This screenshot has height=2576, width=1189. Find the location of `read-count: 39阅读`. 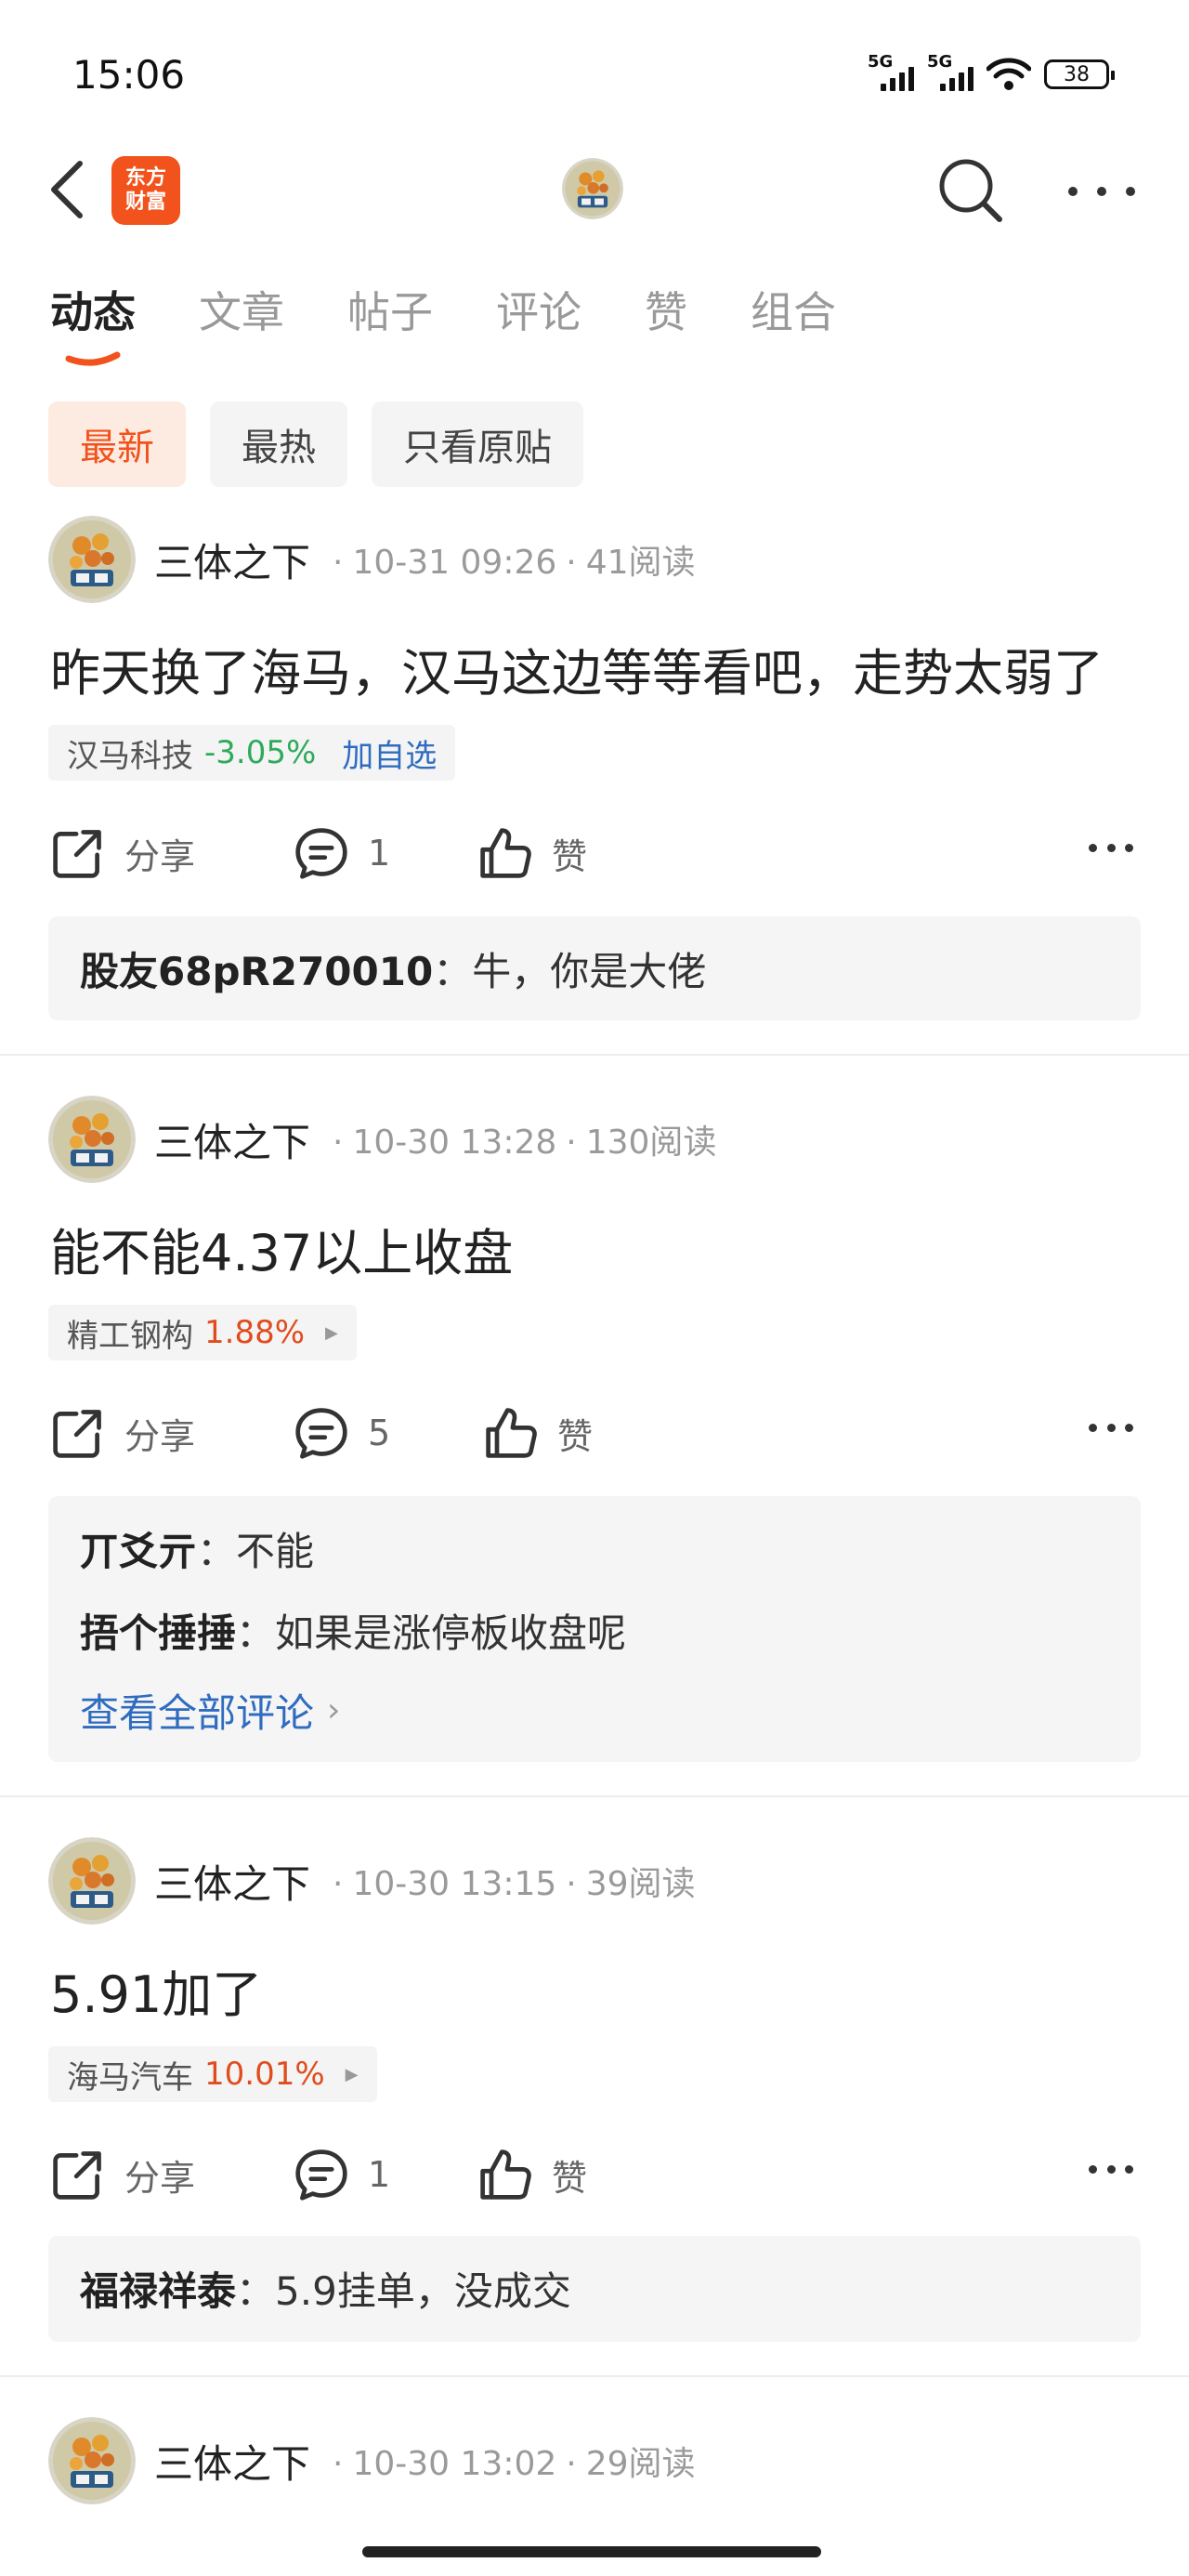

read-count: 39阅读 is located at coordinates (641, 1884).